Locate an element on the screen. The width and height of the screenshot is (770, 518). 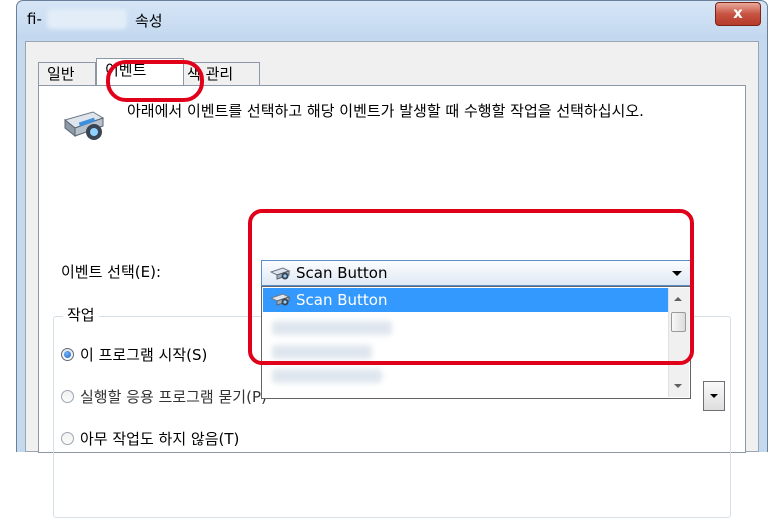
radio-ask-application: 실행할 응용 프로그램 묻기(P) is located at coordinates (164, 396).